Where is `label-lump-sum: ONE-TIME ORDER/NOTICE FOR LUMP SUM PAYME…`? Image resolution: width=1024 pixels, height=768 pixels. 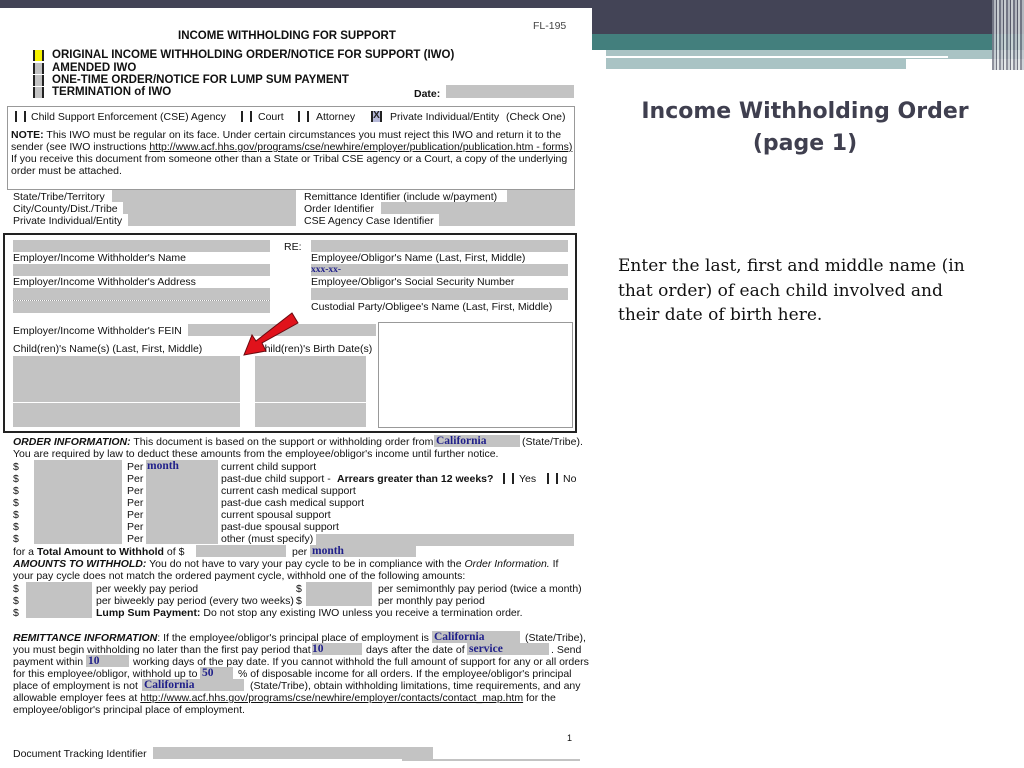 label-lump-sum: ONE-TIME ORDER/NOTICE FOR LUMP SUM PAYME… is located at coordinates (200, 80).